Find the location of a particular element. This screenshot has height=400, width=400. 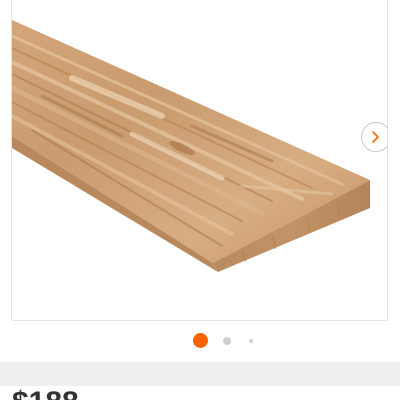

gallery-pagination-dots is located at coordinates (200, 341).